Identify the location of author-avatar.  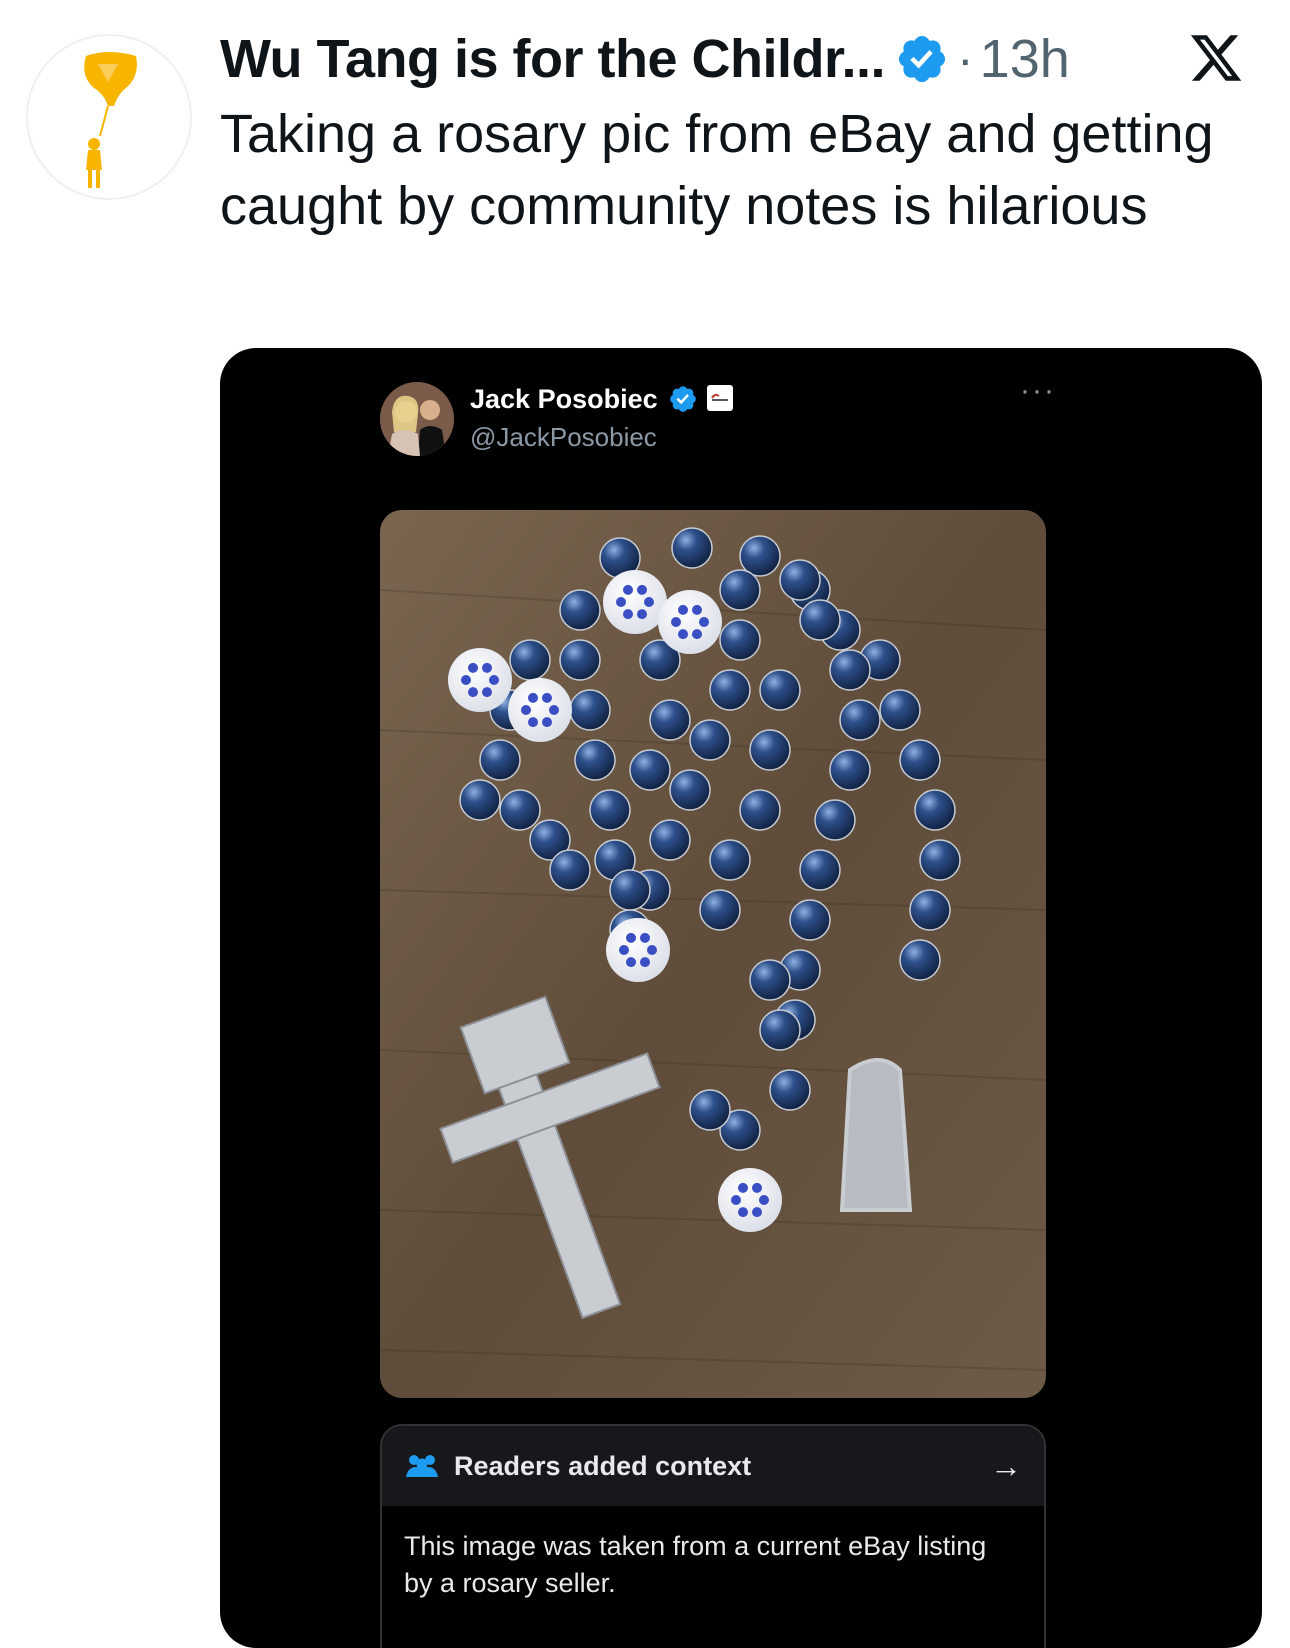
(109, 117).